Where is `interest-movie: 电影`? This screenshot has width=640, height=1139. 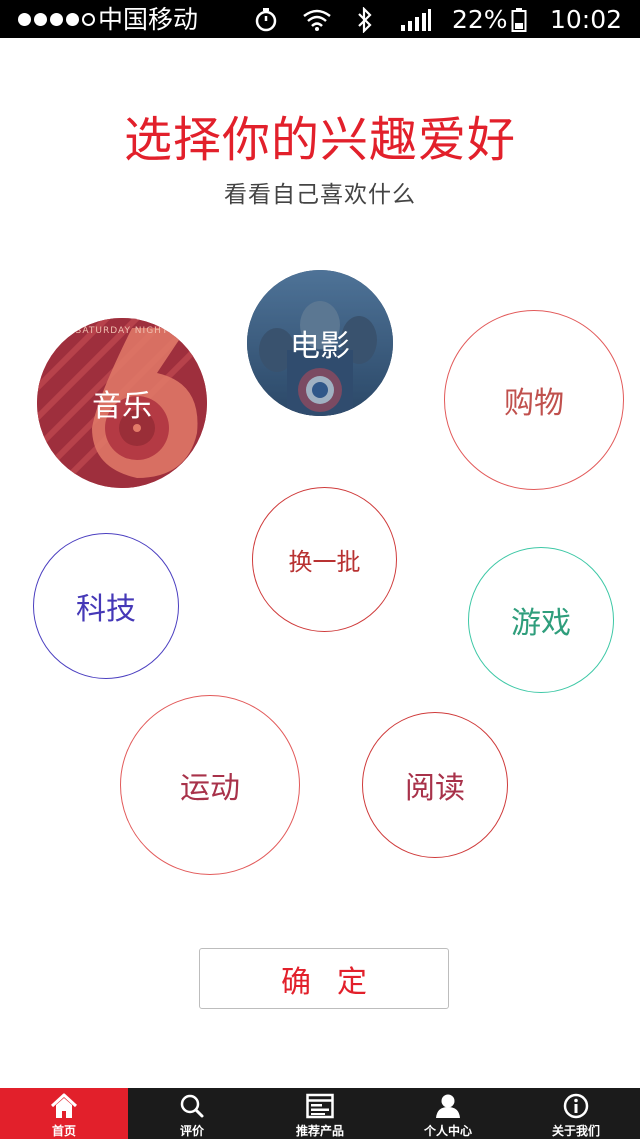
interest-movie: 电影 is located at coordinates (320, 343).